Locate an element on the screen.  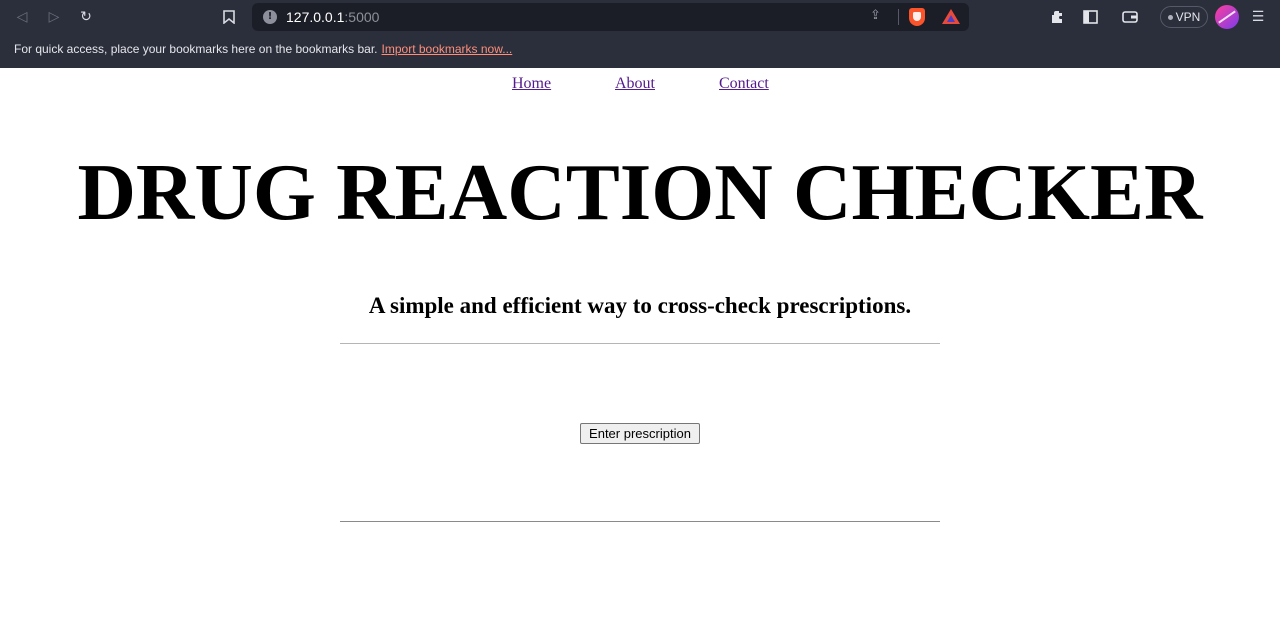
browser-toolbar: ◁ ▷ ↻ ! 127.0.0.1:5000 ⇪ VPN ☰ is located at coordinates (640, 17).